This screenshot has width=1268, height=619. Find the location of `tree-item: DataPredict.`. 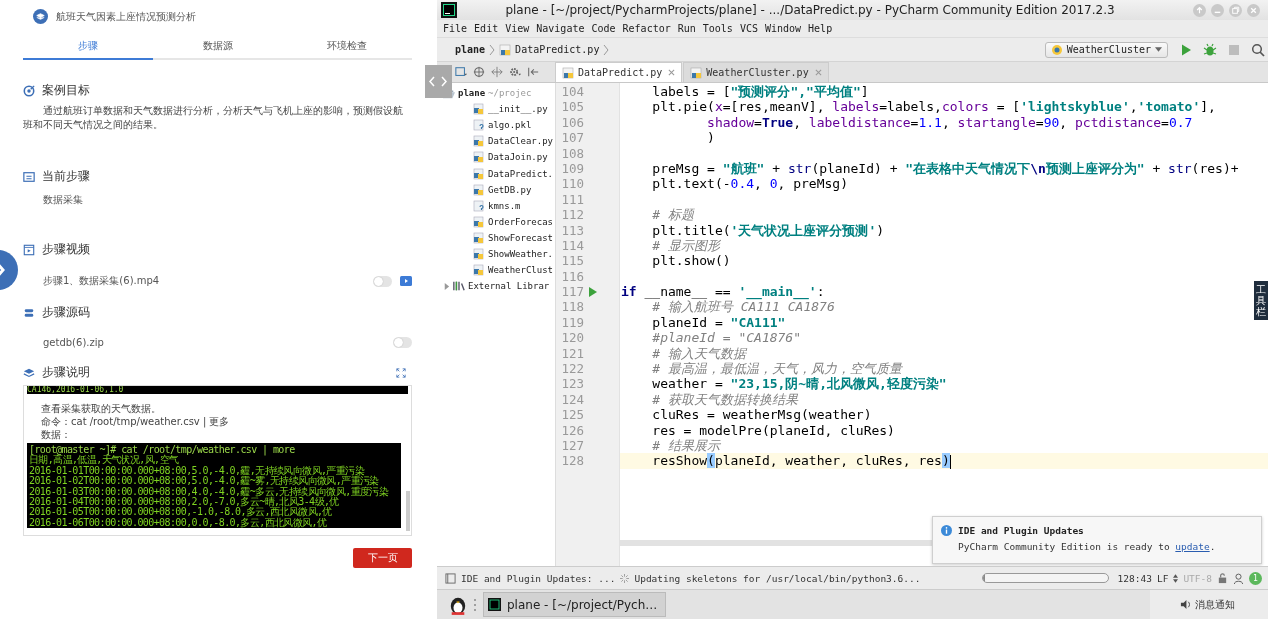

tree-item: DataPredict. is located at coordinates (521, 173).